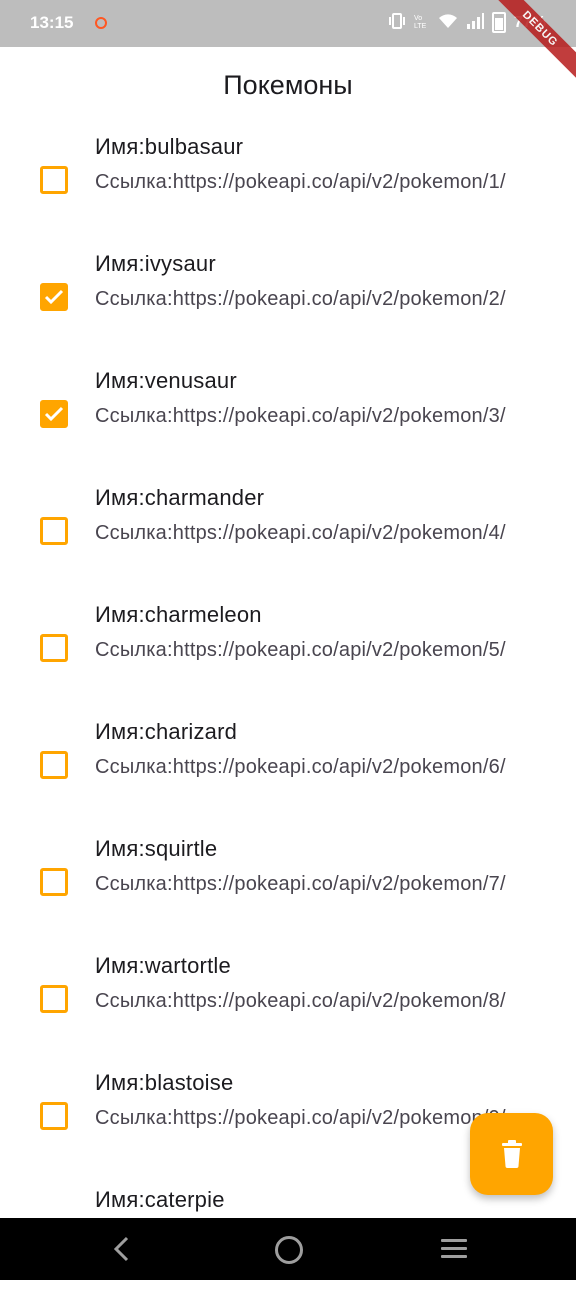 This screenshot has height=1290, width=576. I want to click on status-bar: 13:15 VoLTE 77%, so click(288, 23).